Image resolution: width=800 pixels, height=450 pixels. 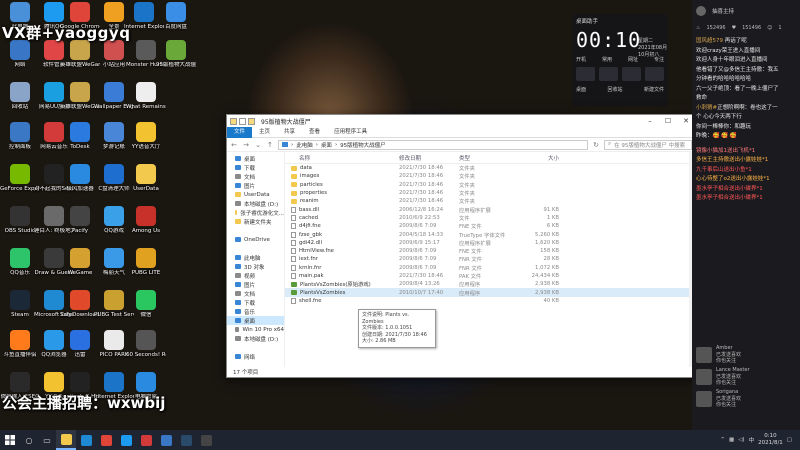 What do you see at coordinates (80, 262) in the screenshot?
I see `desktop-icon: WeGame` at bounding box center [80, 262].